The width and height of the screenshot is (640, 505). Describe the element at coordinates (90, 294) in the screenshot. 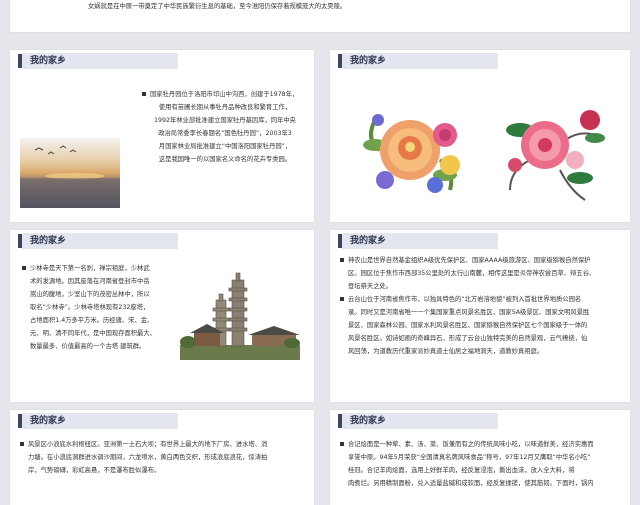

I see `text-line: 嵩山的腹地，少室山下的茂密丛林中，所以` at that location.